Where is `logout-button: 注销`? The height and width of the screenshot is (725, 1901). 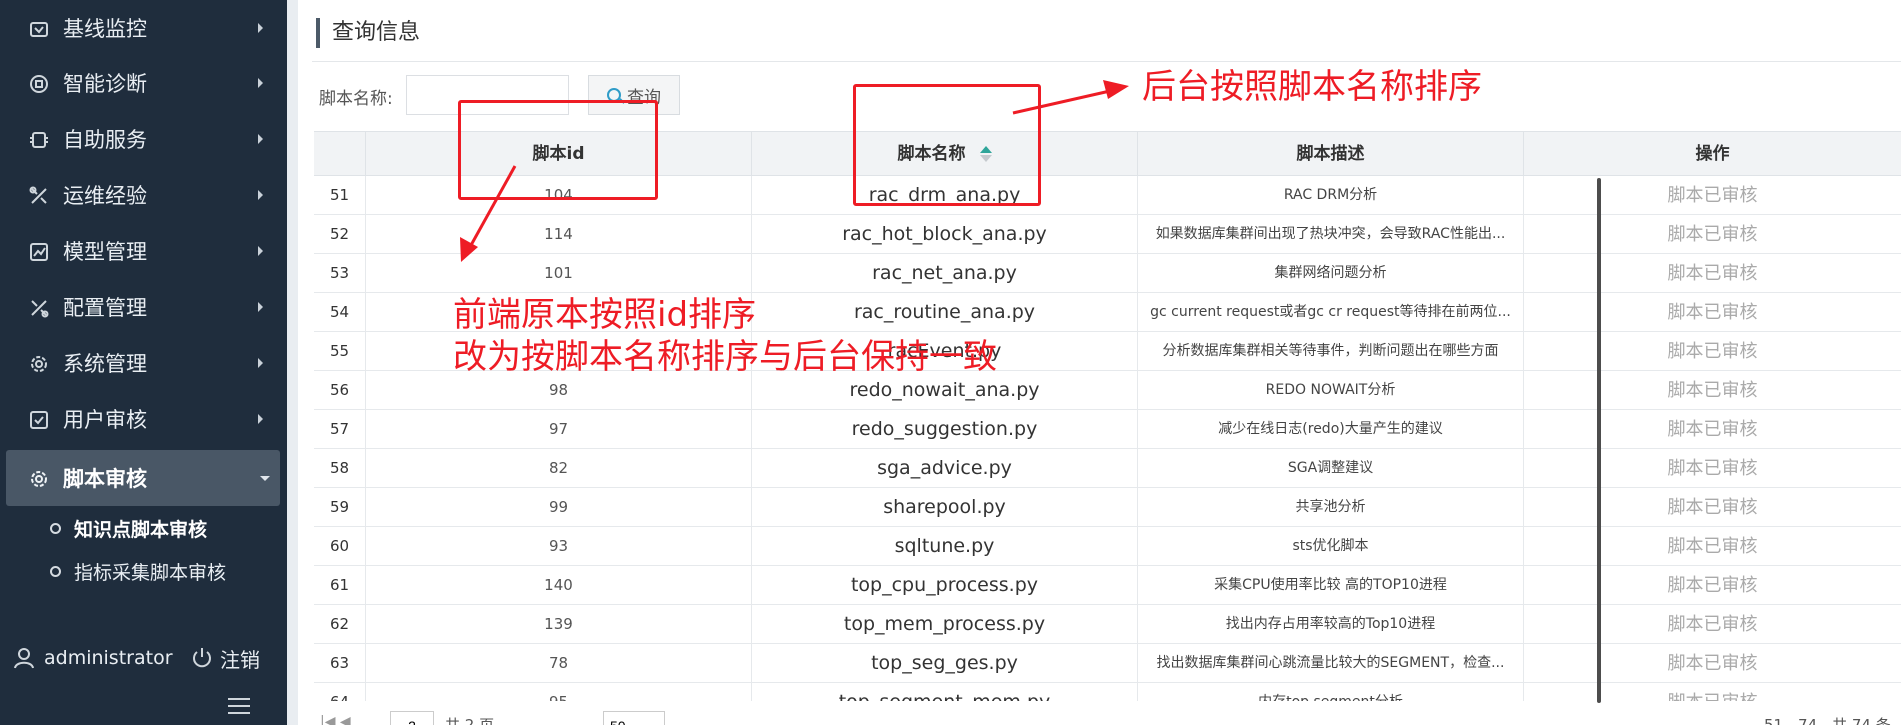
logout-button: 注销 is located at coordinates (225, 658).